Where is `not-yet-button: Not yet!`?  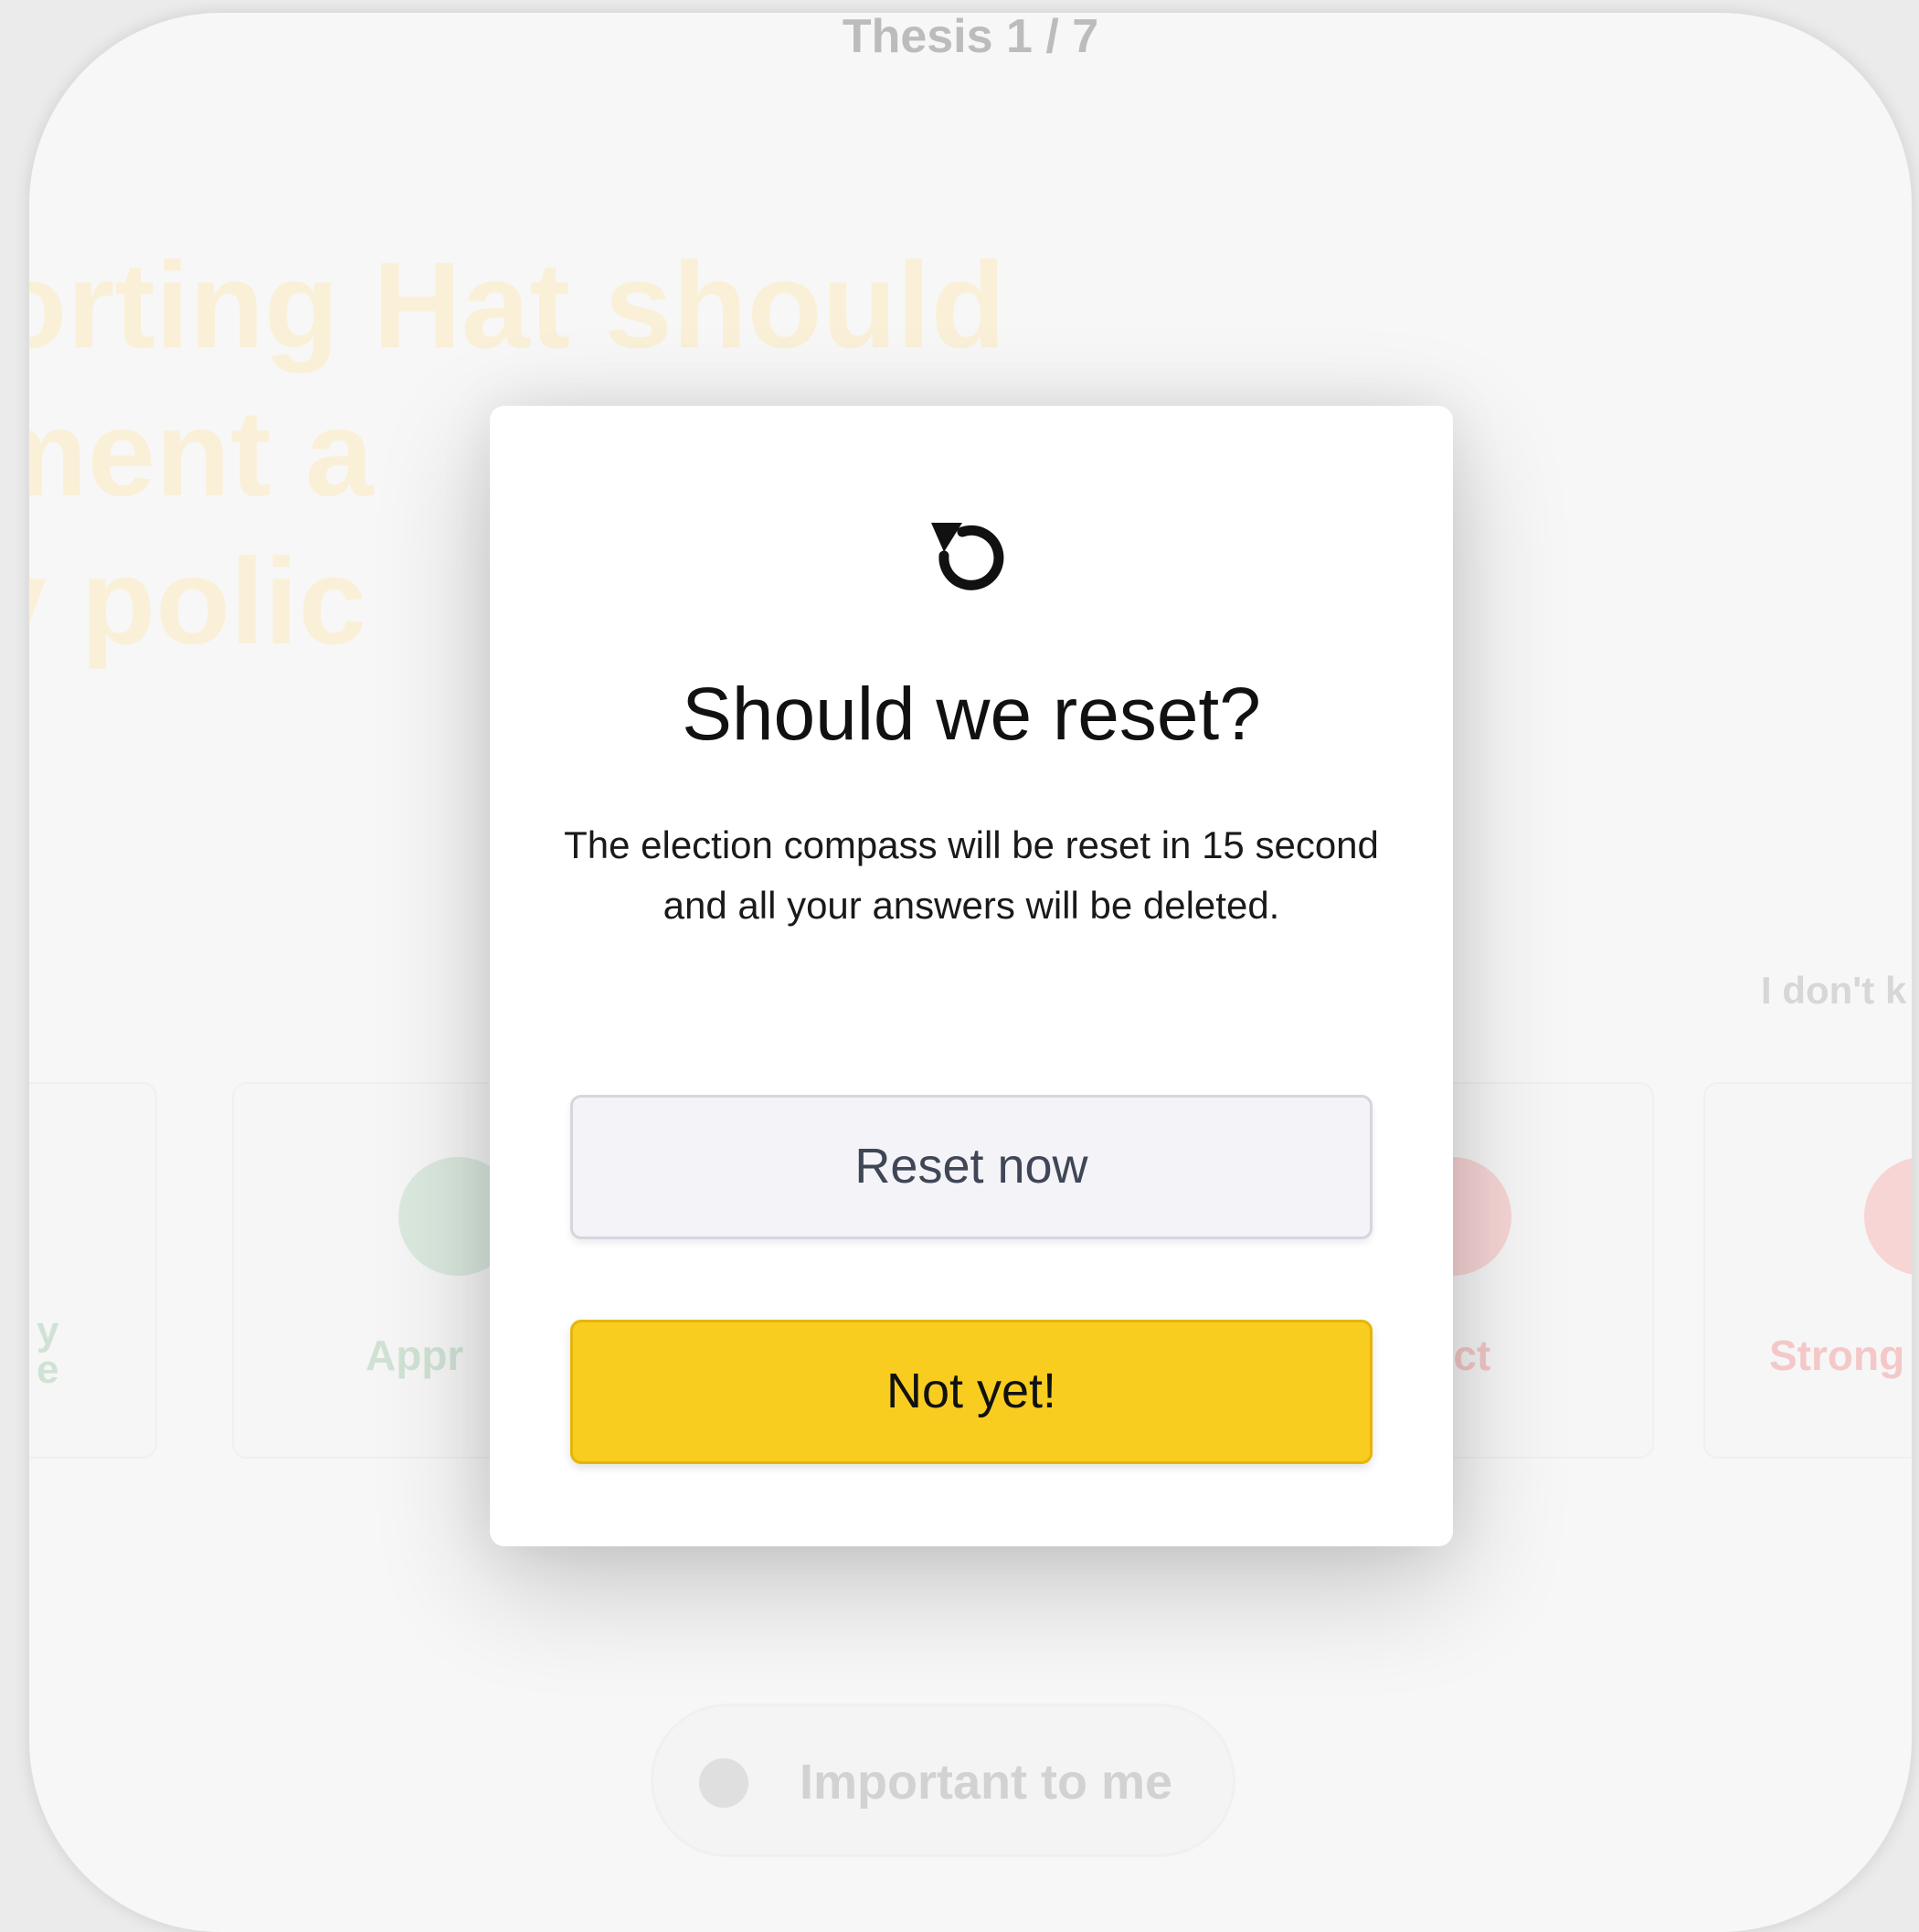
not-yet-button: Not yet! is located at coordinates (971, 1392).